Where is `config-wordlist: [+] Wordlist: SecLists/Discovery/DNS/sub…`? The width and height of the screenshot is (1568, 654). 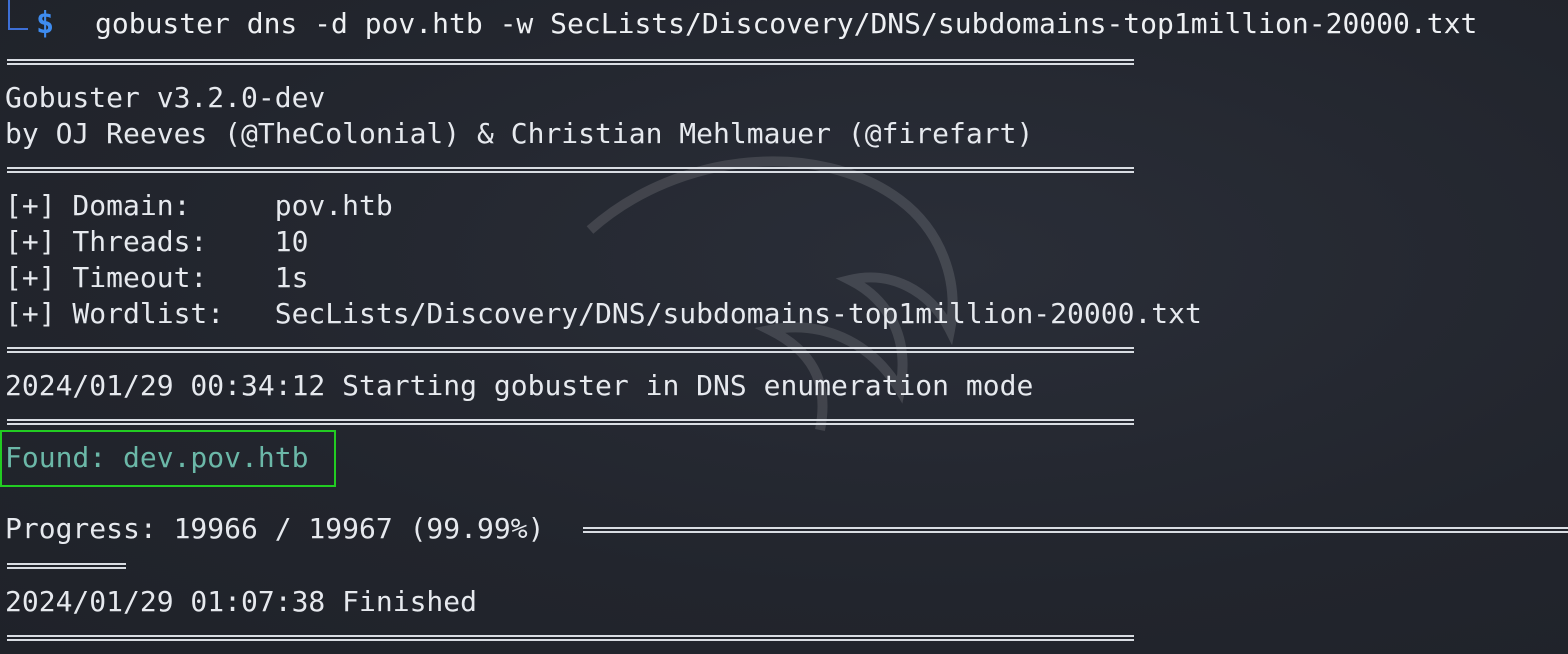
config-wordlist: [+] Wordlist: SecLists/Discovery/DNS/sub… is located at coordinates (603, 314).